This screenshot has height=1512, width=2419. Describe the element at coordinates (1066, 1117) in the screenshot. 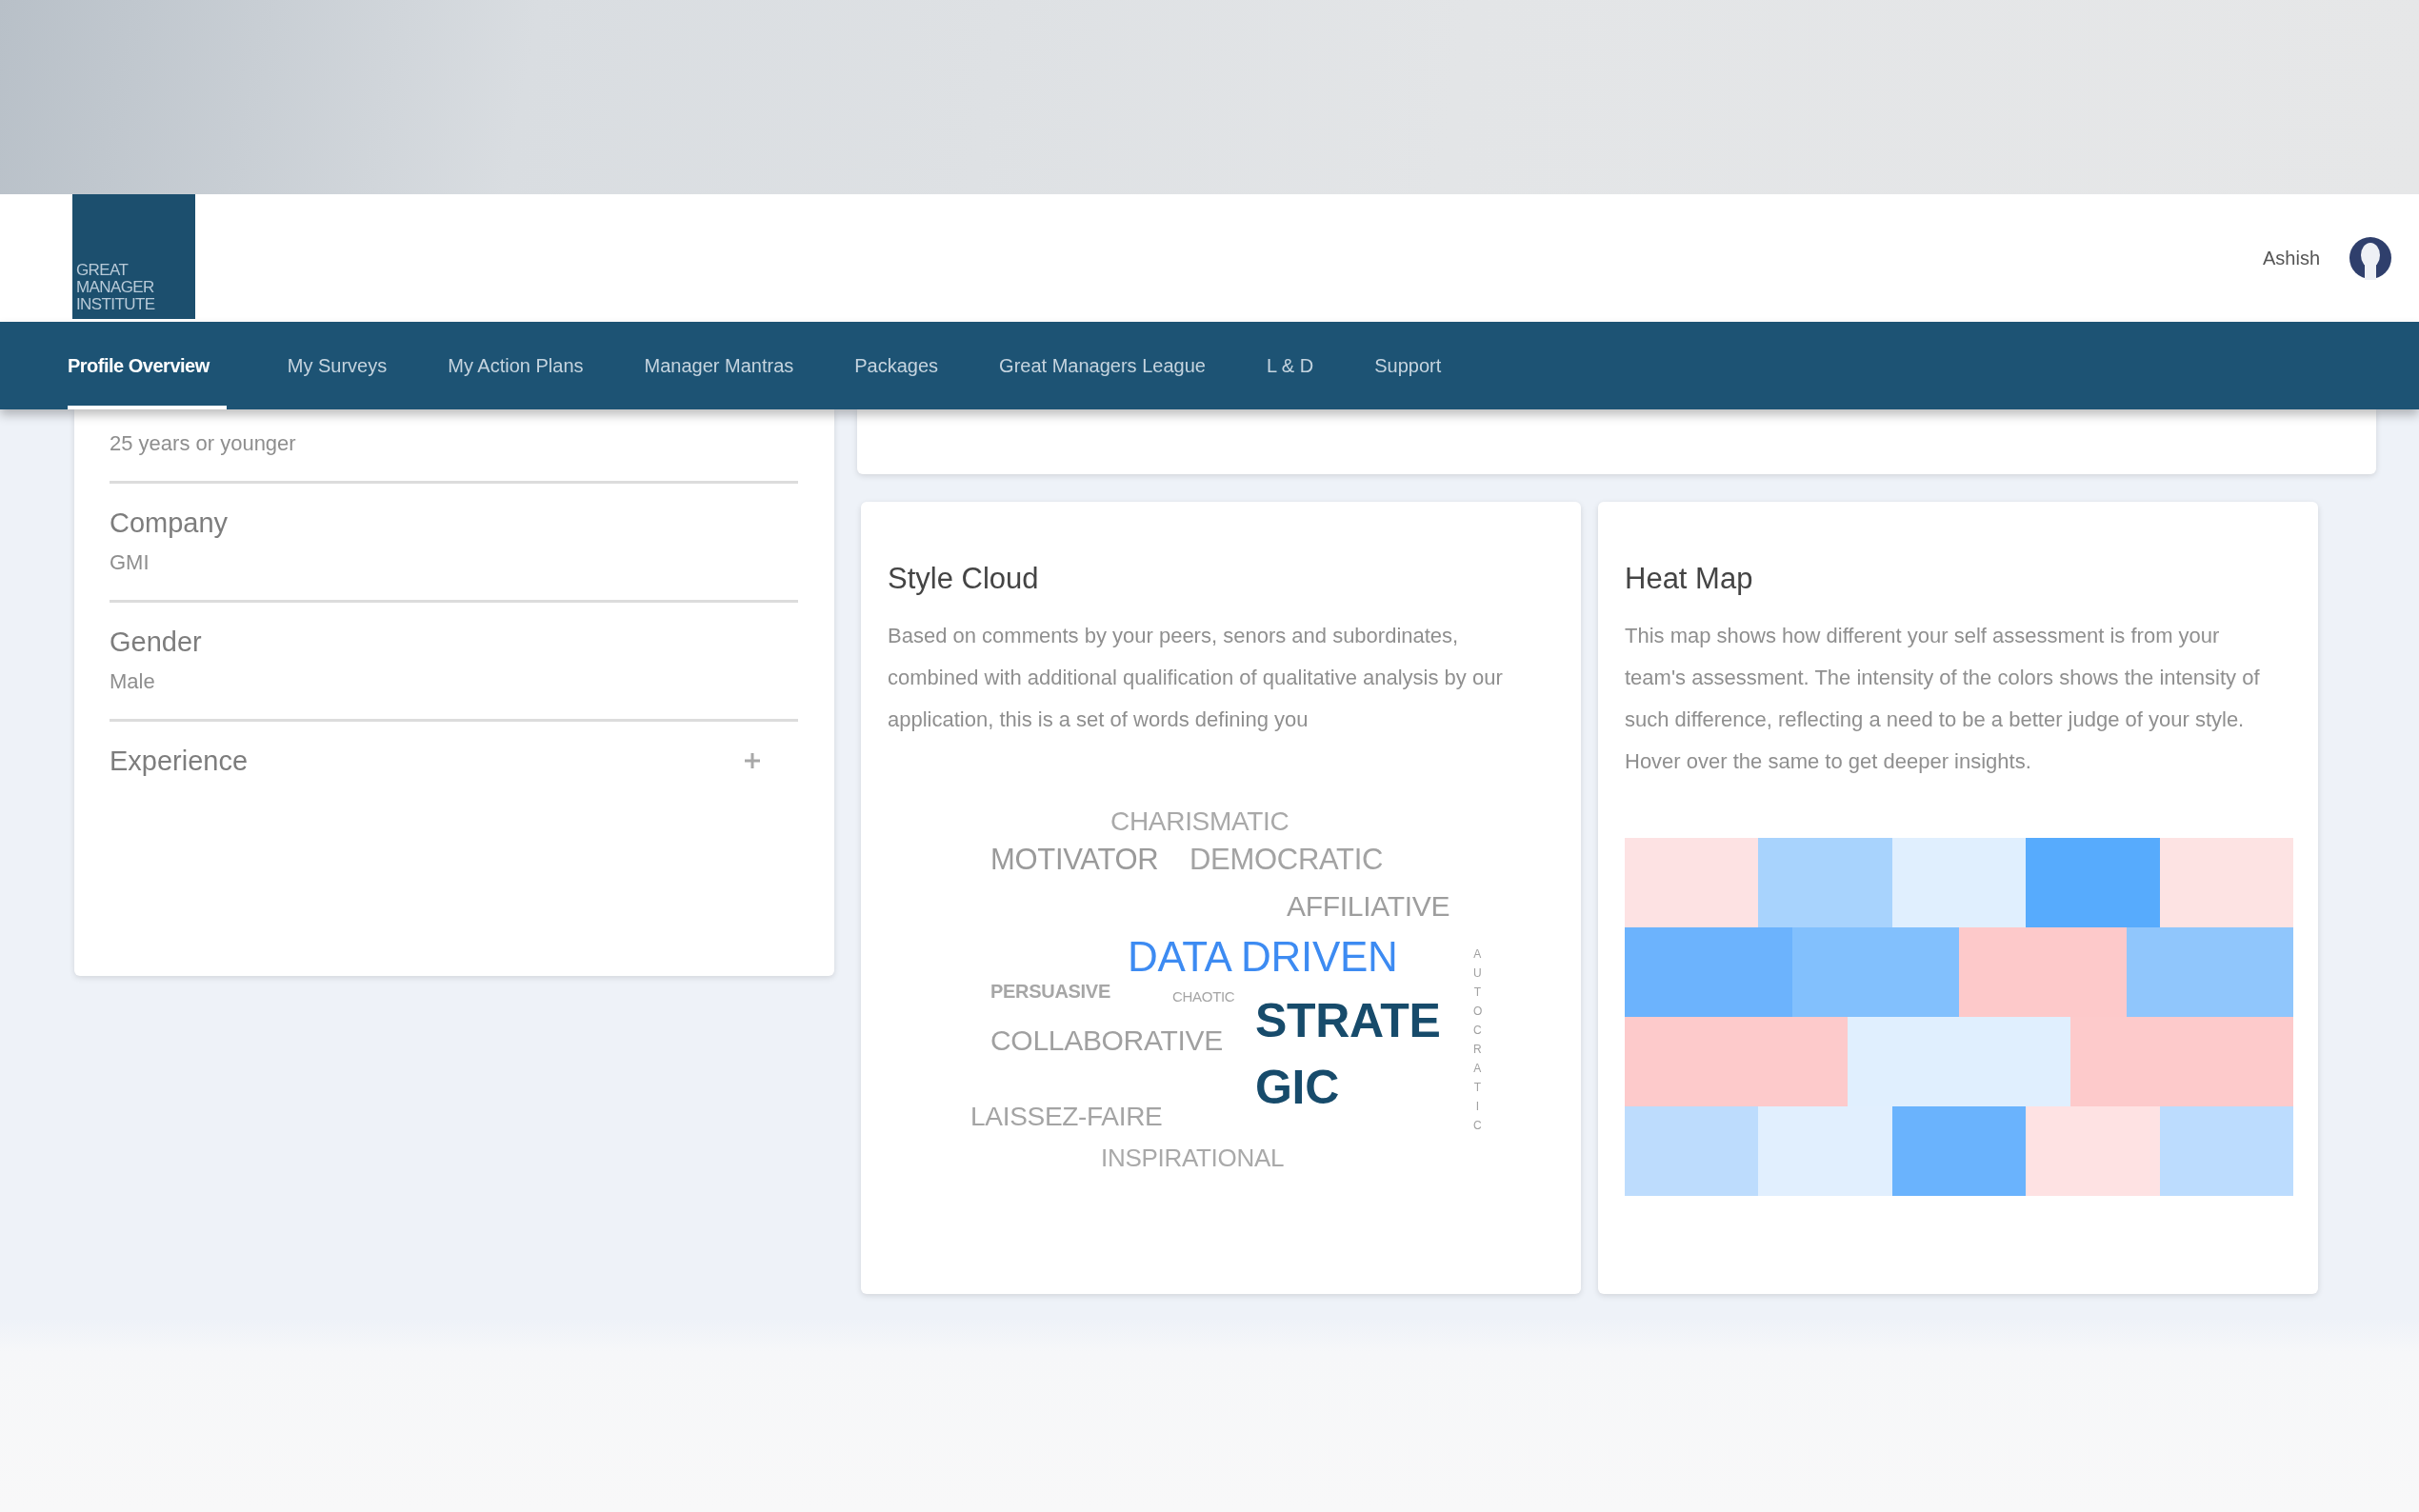

I see `cloud-word: LAISSEZ-FAIRE` at that location.